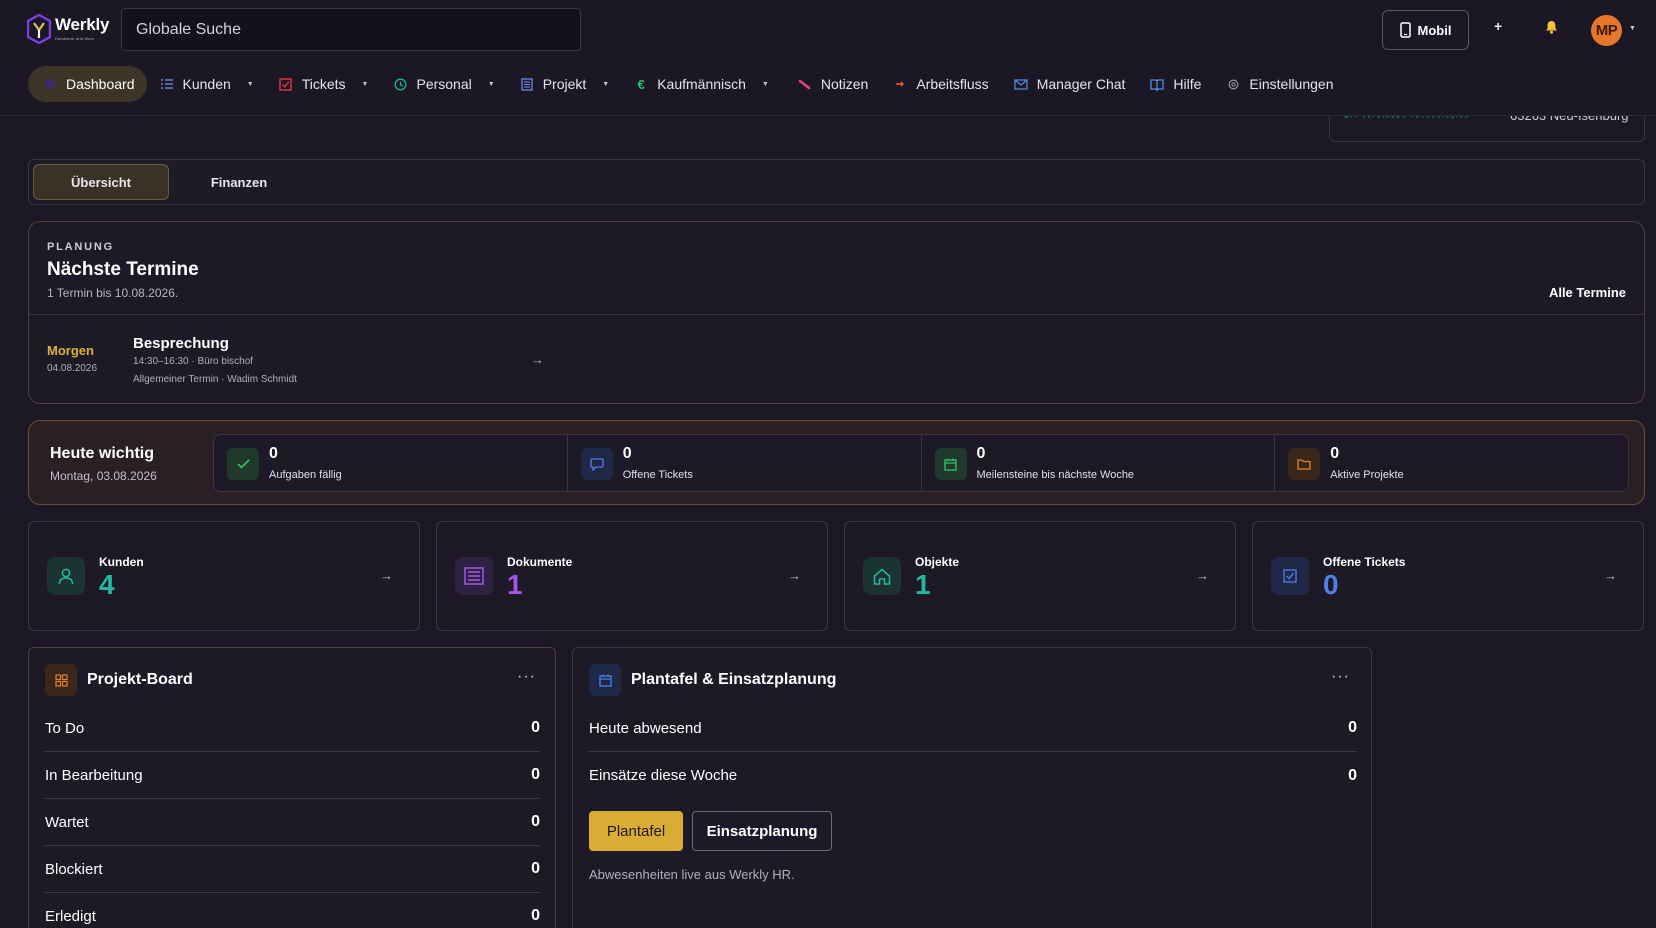 Image resolution: width=1656 pixels, height=928 pixels. I want to click on kpi-label: Offene Tickets, so click(1364, 562).